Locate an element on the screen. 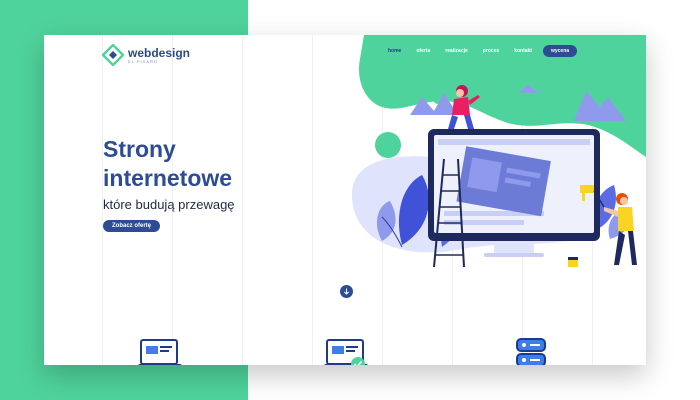 The width and height of the screenshot is (700, 400). laptop-icon is located at coordinates (160, 352).